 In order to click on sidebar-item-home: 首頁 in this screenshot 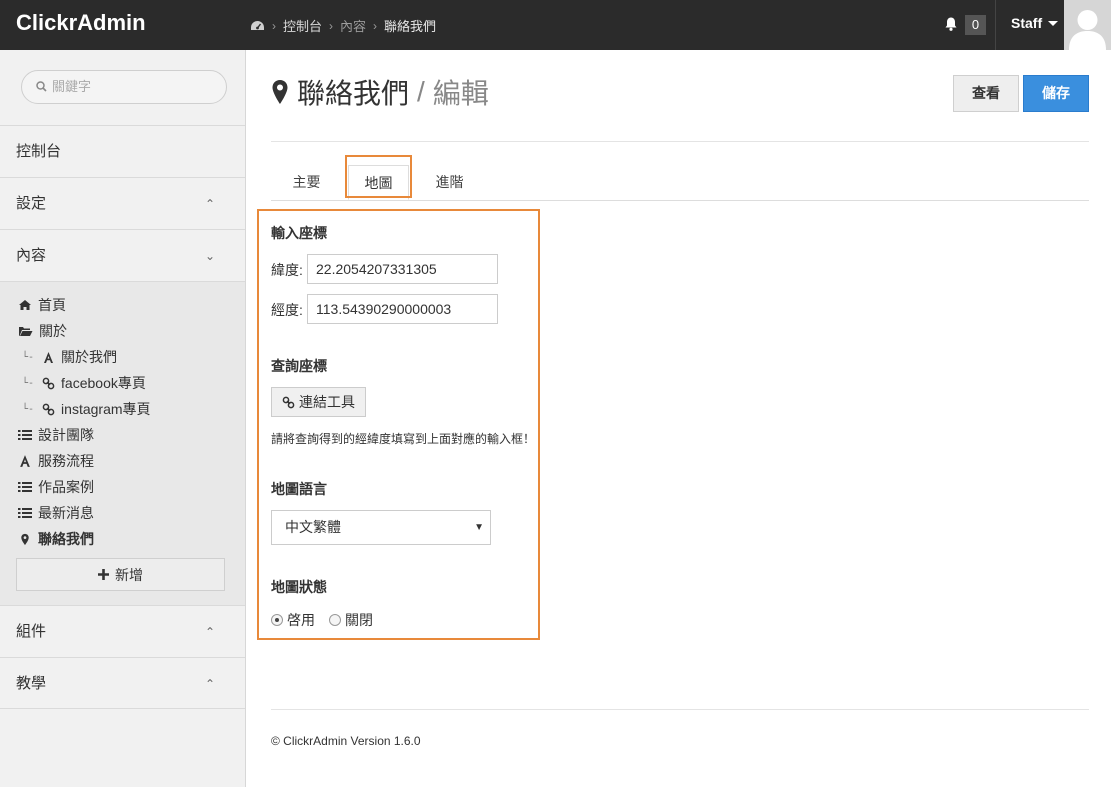, I will do `click(42, 305)`.